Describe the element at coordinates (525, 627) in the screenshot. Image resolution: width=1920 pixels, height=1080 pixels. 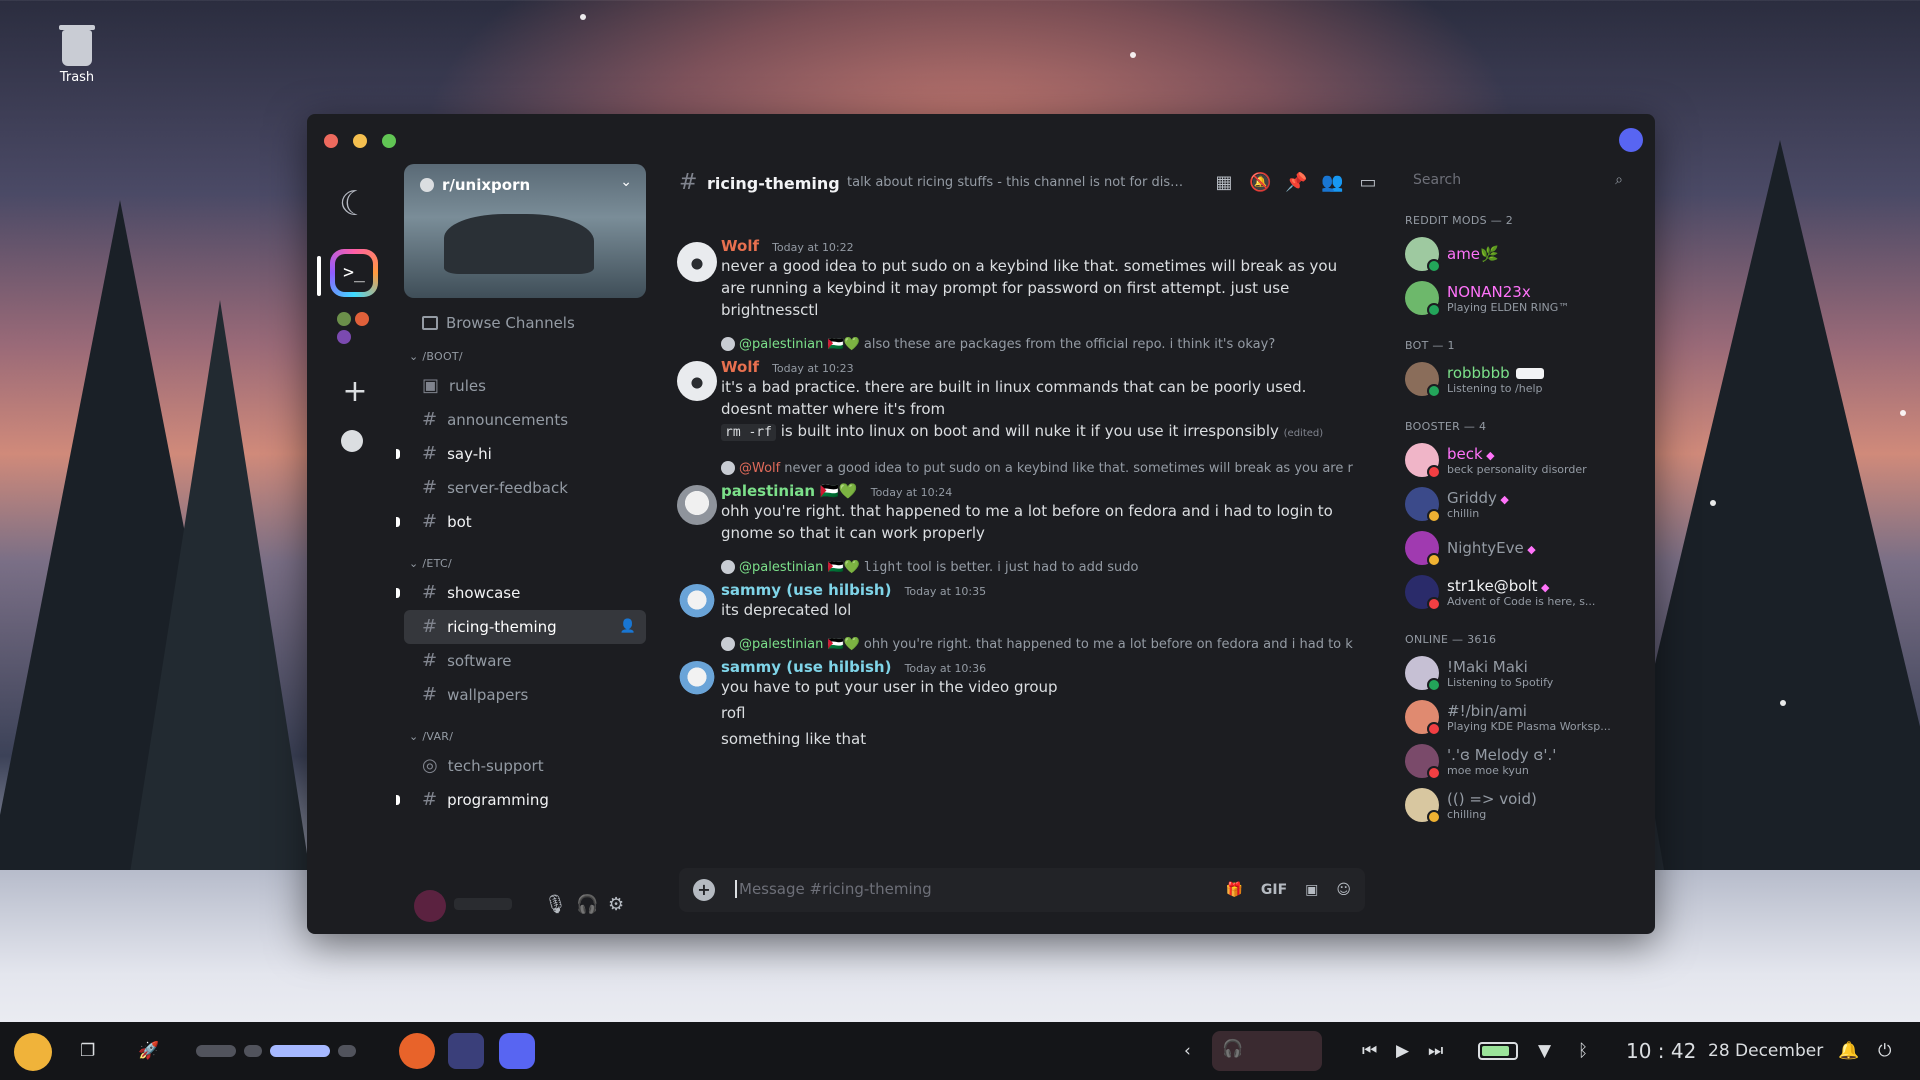
I see `channel-ricing-theming: # ricing-theming 👤` at that location.